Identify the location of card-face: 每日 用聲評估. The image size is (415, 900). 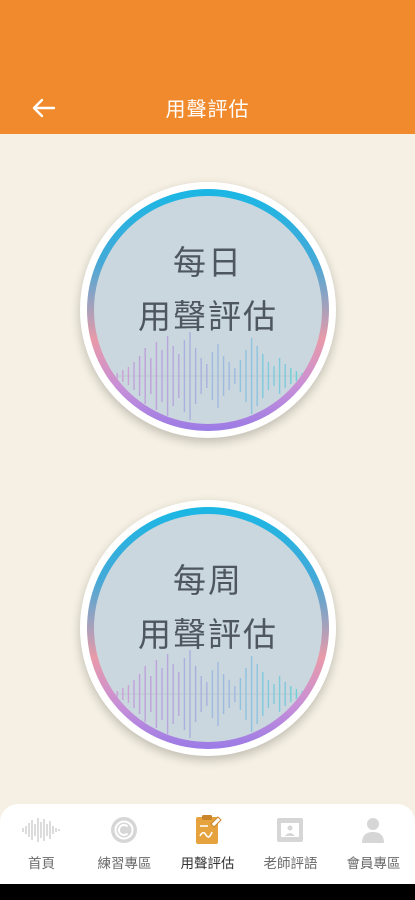
(208, 310).